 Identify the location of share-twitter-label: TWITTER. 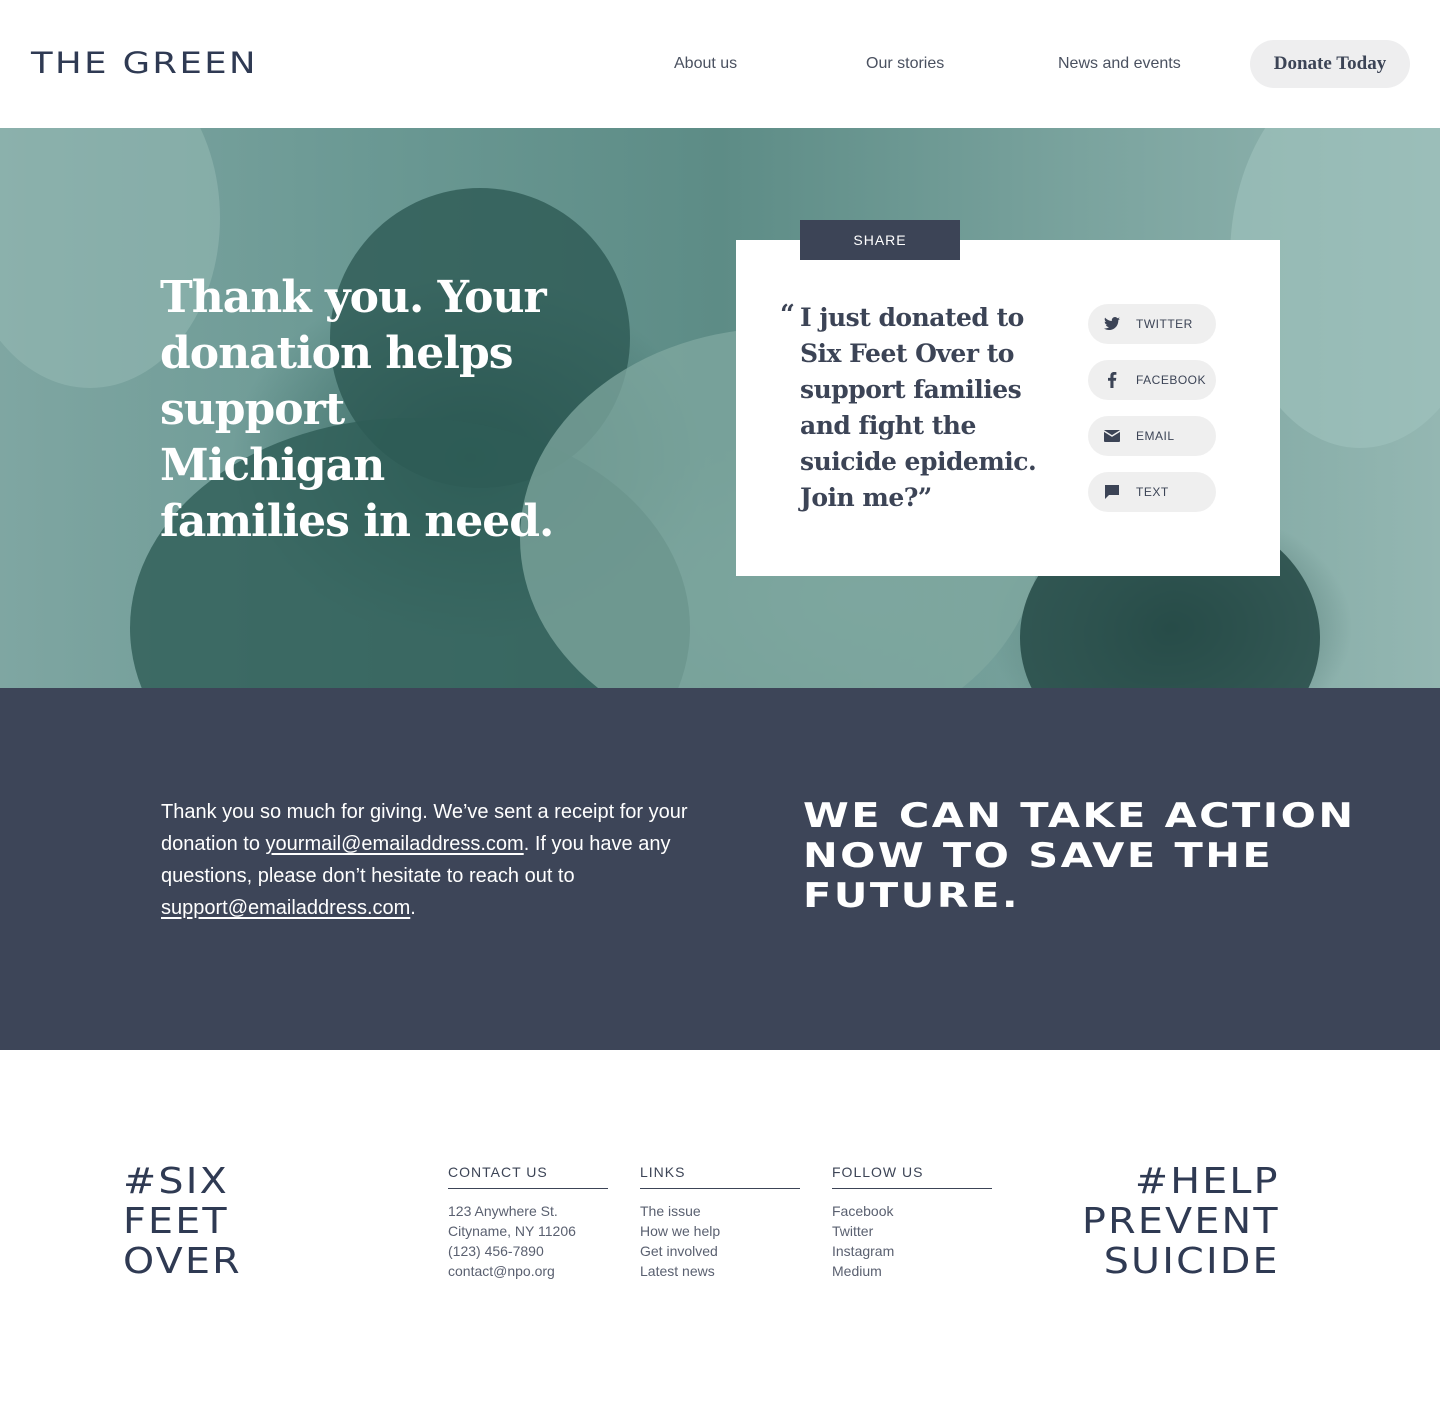
(1164, 324).